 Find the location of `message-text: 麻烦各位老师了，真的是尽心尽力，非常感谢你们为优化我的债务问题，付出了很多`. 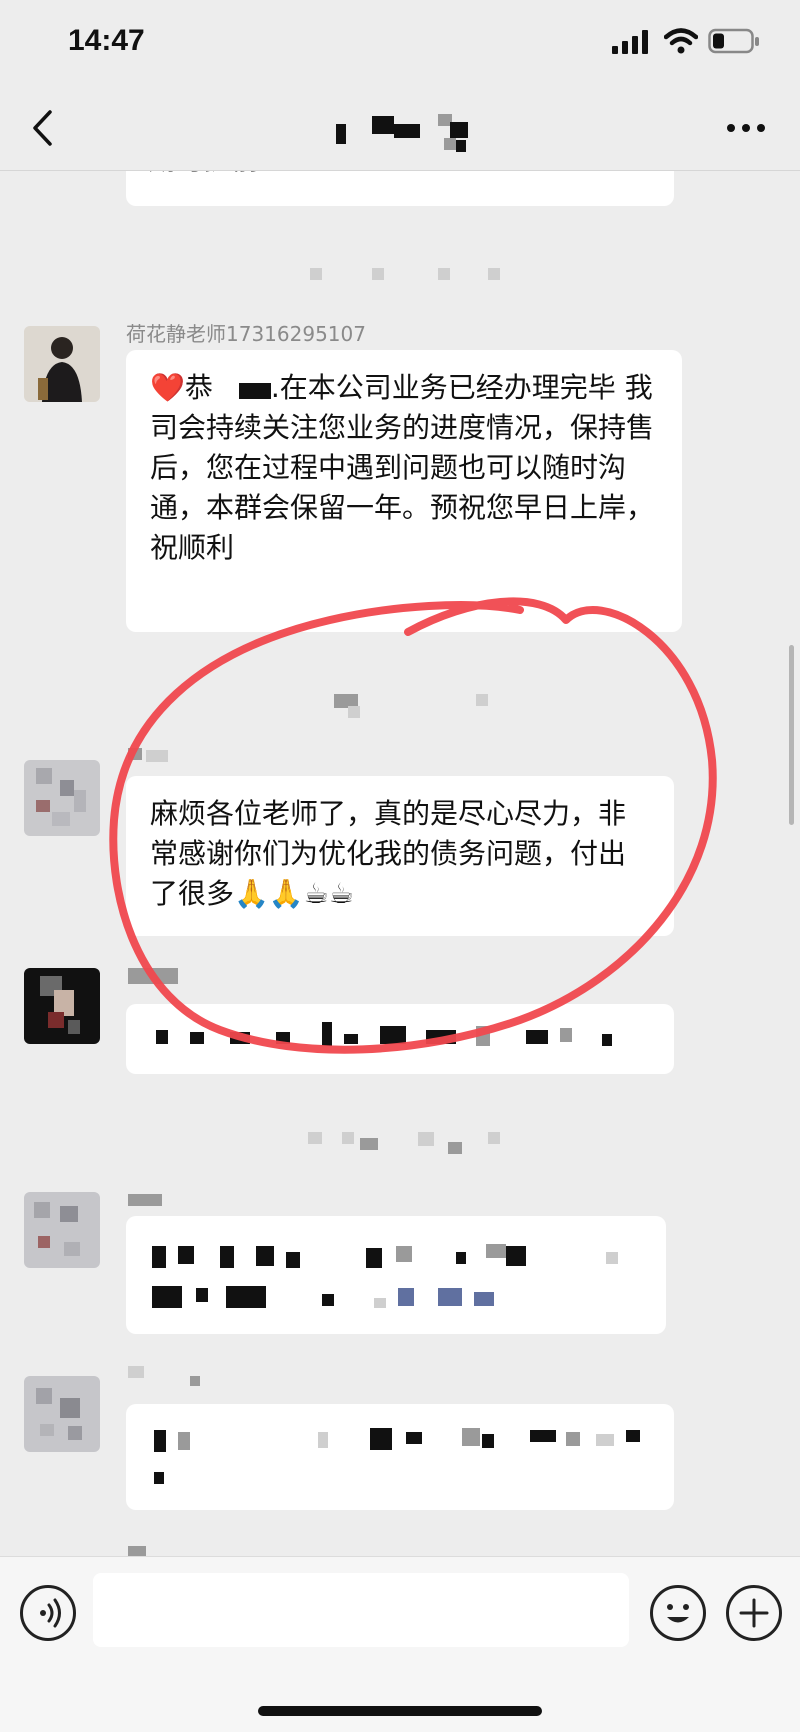

message-text: 麻烦各位老师了，真的是尽心尽力，非常感谢你们为优化我的债务问题，付出了很多 is located at coordinates (388, 853).